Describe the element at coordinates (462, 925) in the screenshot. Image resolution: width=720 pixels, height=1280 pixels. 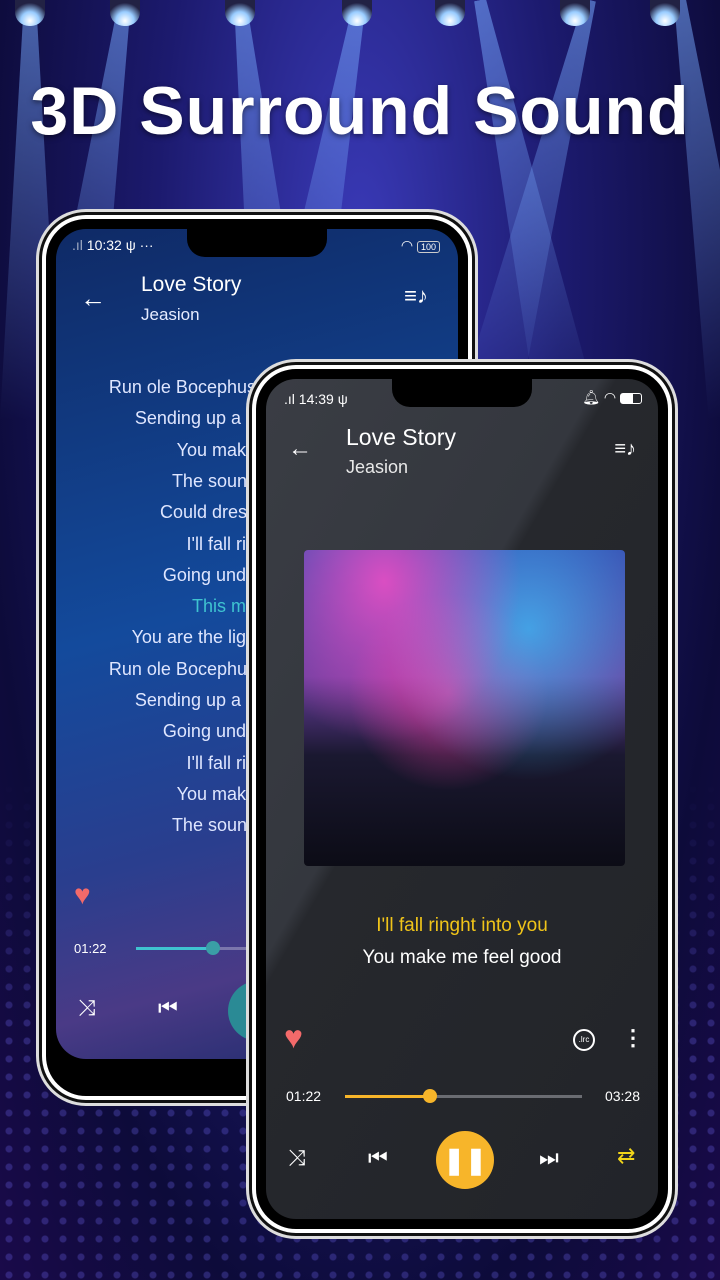
I see `current-lyric: I'll fall ringht into you` at that location.